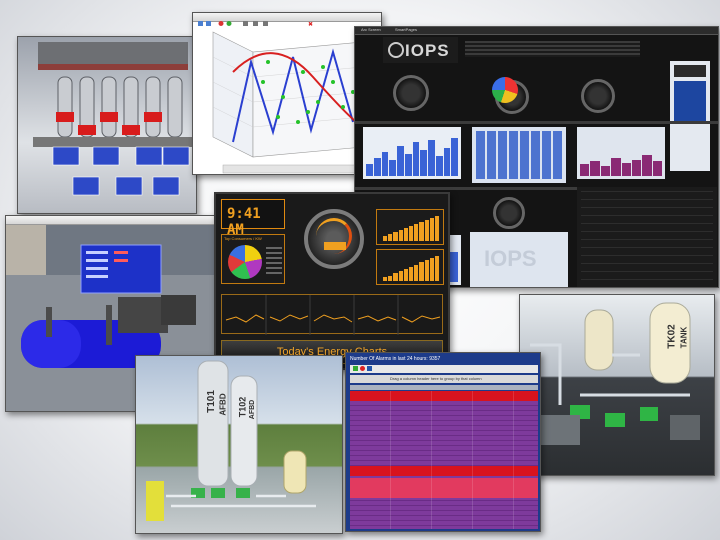  What do you see at coordinates (519, 155) in the screenshot?
I see `iops-tile-grid` at bounding box center [519, 155].